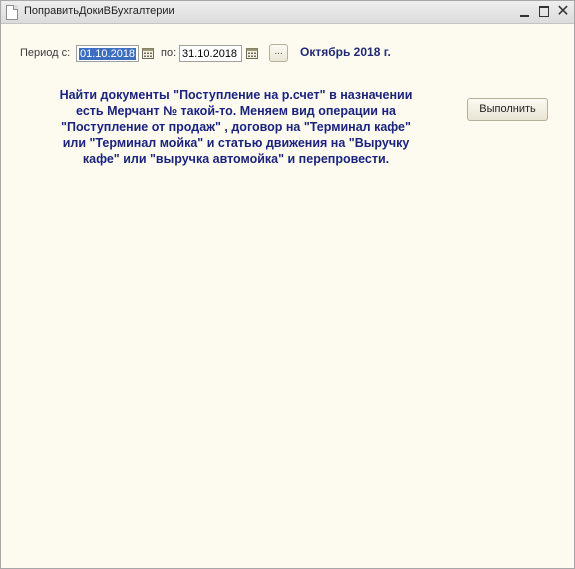  I want to click on to-label: по:, so click(169, 53).